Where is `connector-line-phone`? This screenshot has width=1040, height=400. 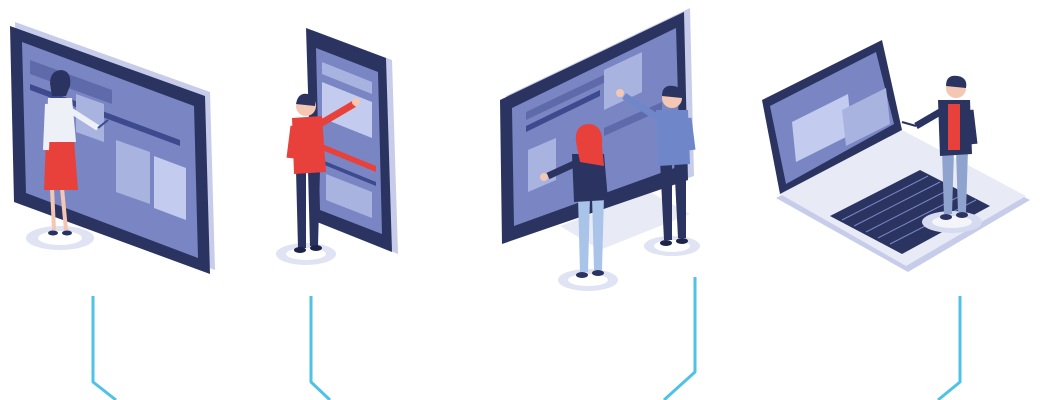
connector-line-phone is located at coordinates (320, 348).